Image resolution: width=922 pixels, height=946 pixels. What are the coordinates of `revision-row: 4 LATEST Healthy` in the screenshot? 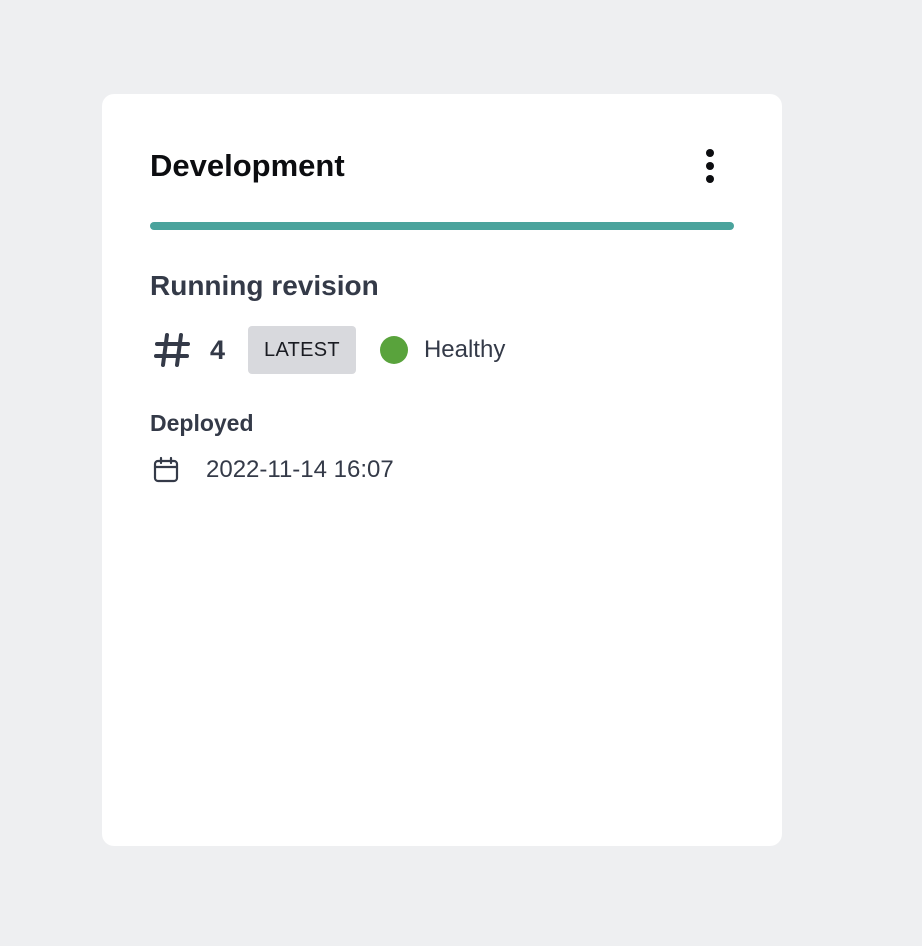 It's located at (327, 350).